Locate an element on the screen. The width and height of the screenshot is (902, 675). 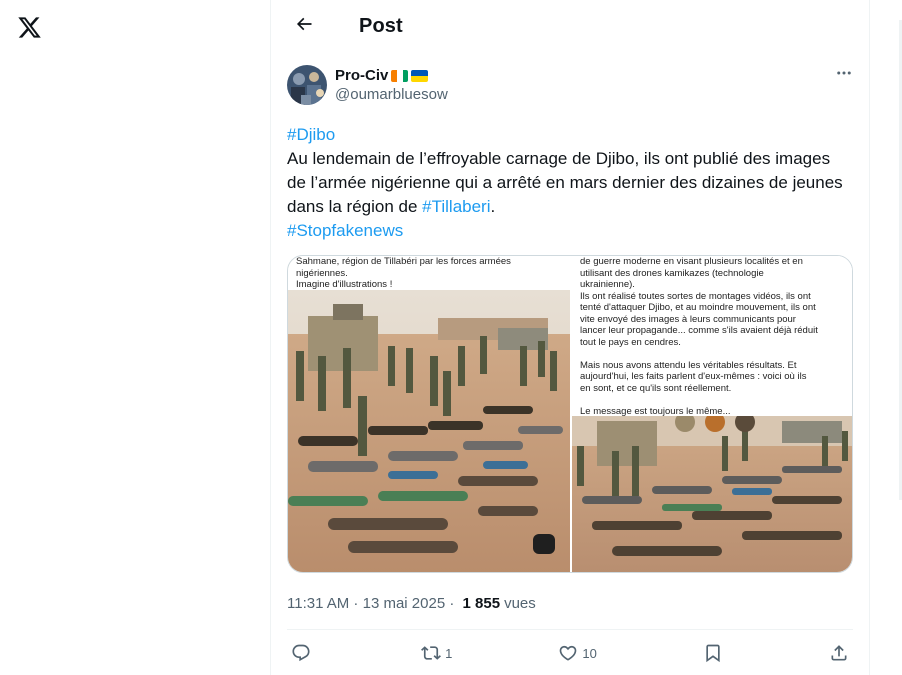
share-button is located at coordinates (839, 653).